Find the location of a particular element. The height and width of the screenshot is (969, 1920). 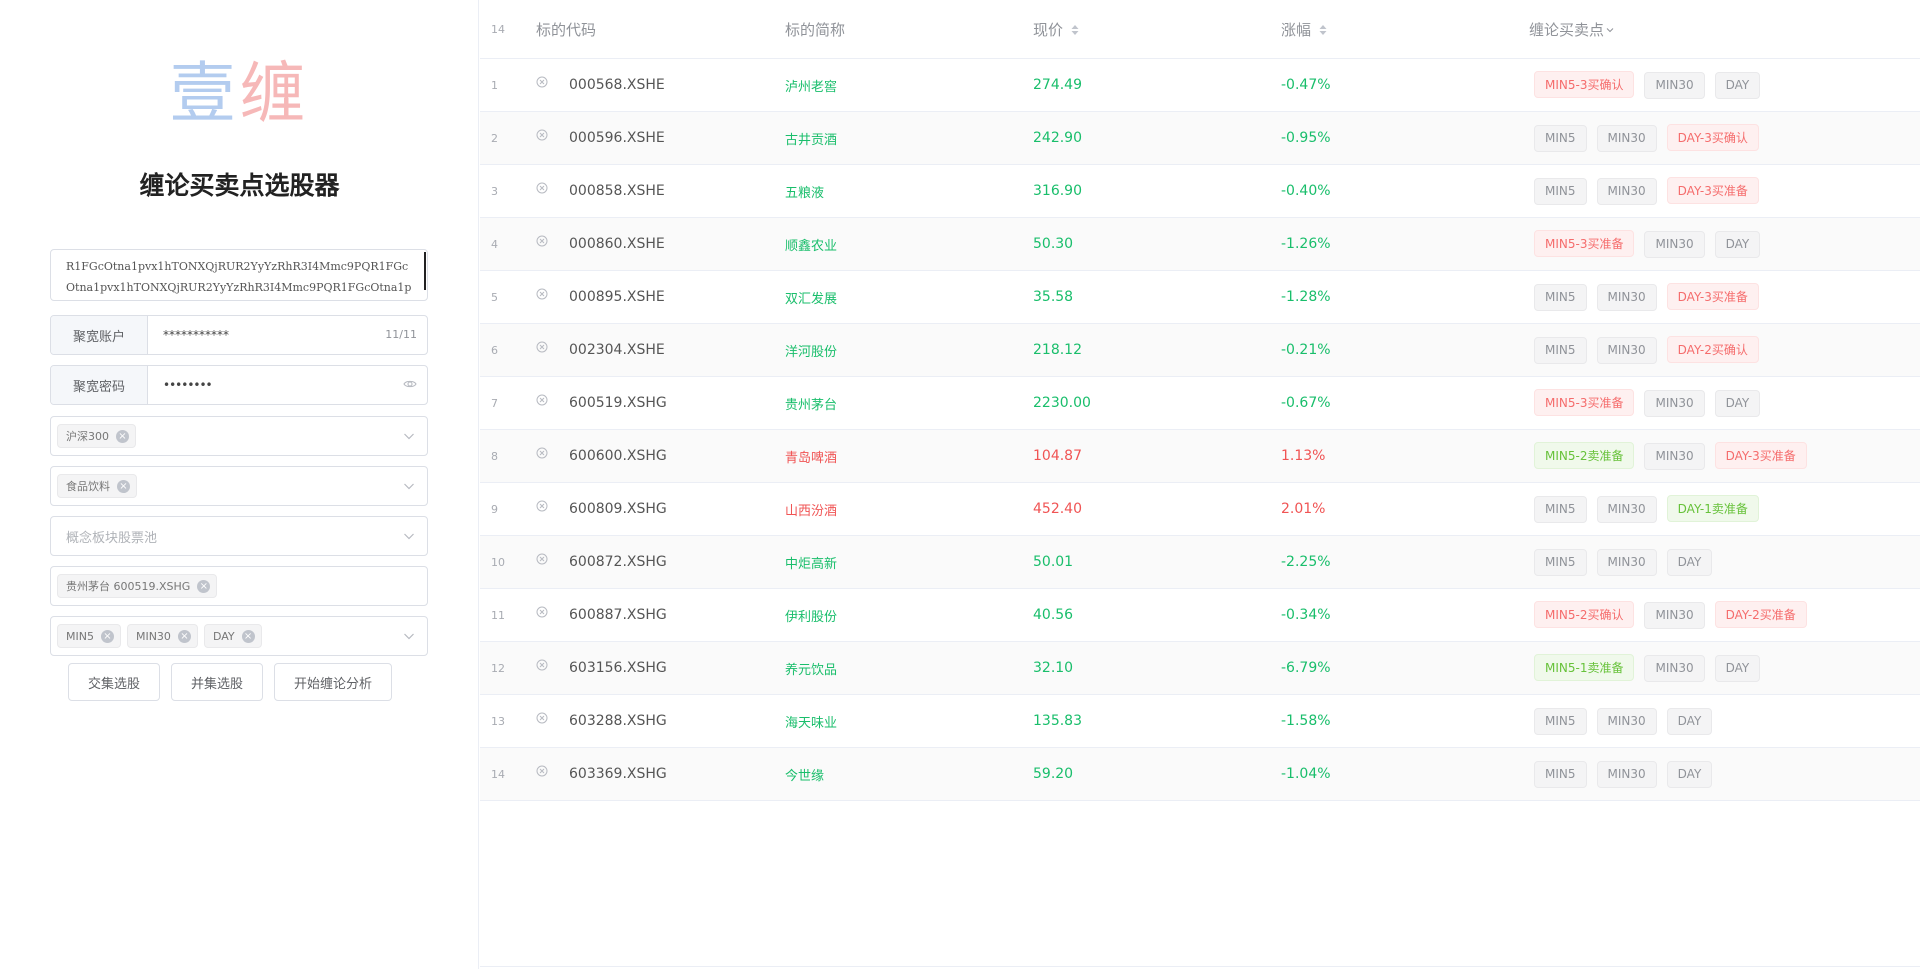

row-index: 9 is located at coordinates (508, 509).